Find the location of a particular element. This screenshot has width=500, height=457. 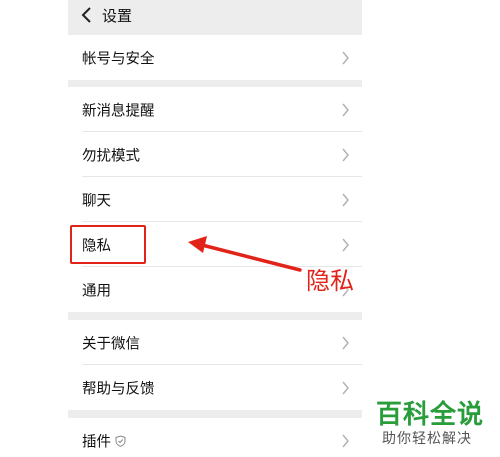

settings-item-label: 帐号与安全 is located at coordinates (118, 59).